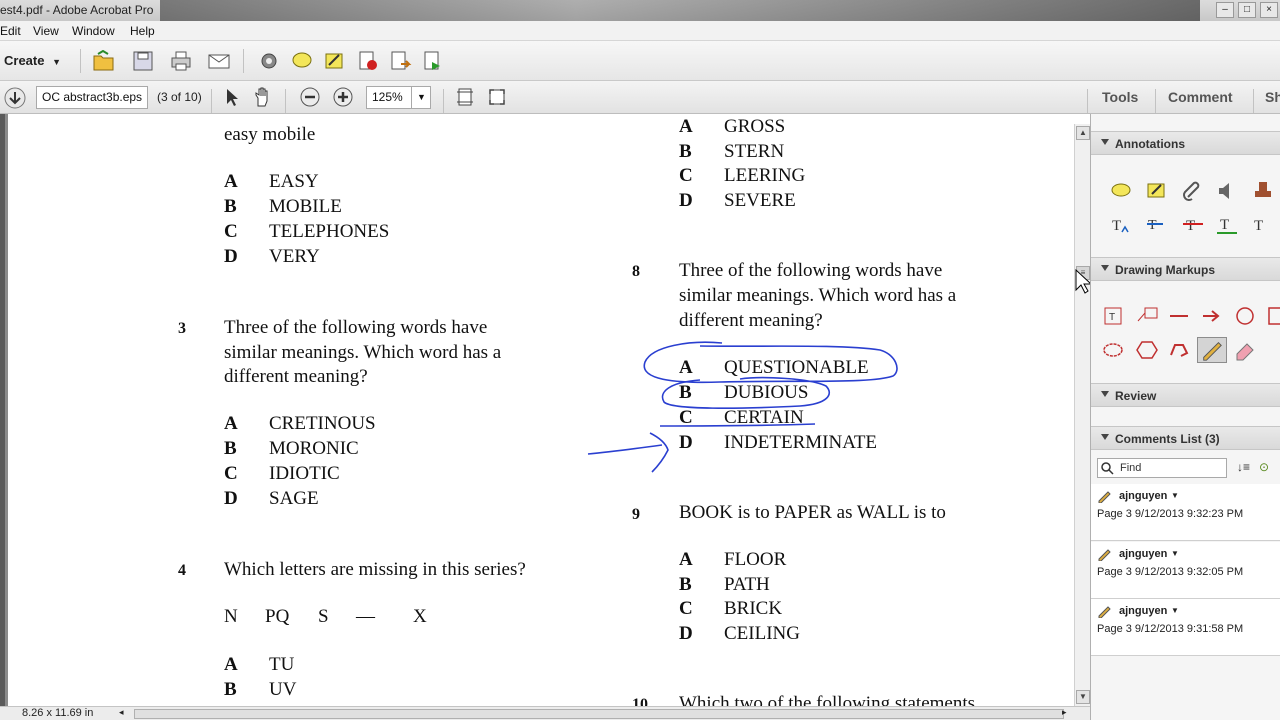 This screenshot has height=720, width=1280. I want to click on zoom-out-icon, so click(310, 97).